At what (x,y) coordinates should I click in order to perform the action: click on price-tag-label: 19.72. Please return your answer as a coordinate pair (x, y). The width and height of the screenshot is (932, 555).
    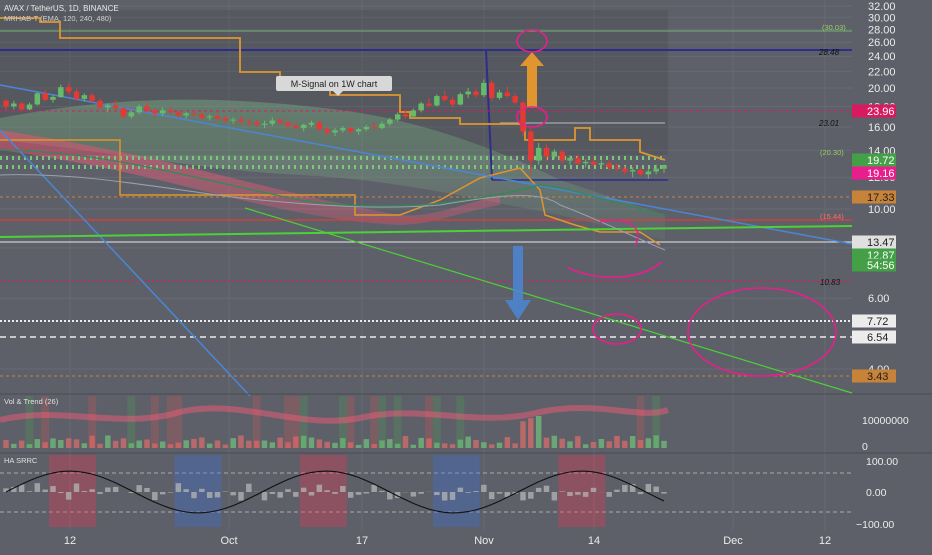
    Looking at the image, I should click on (881, 161).